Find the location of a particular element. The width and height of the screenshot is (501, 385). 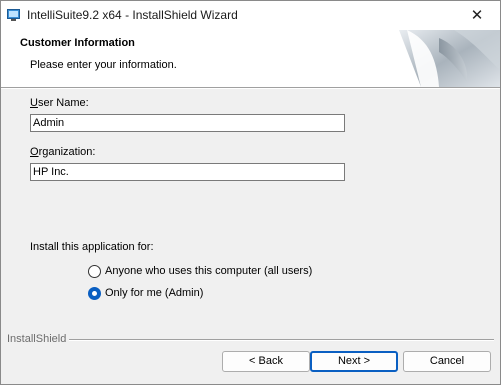

back-button: < Back is located at coordinates (266, 361).